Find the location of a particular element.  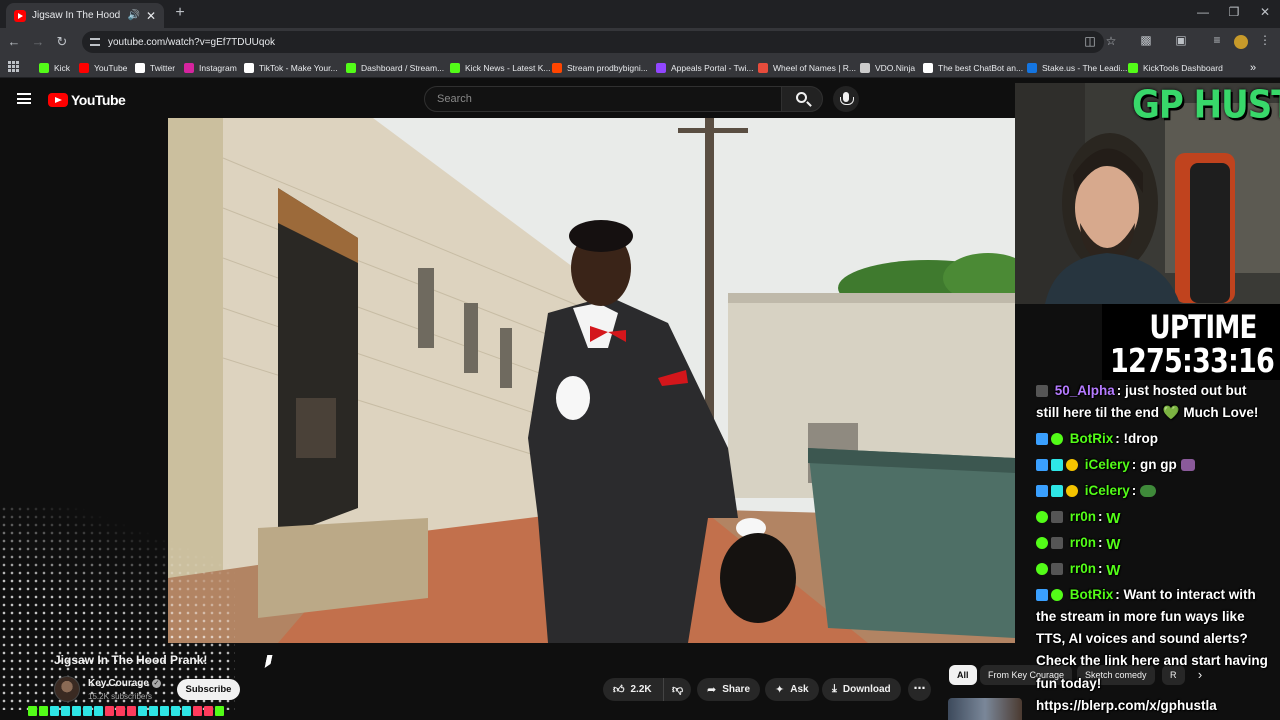

like-button: 👍︎ 2.2K is located at coordinates (633, 689).